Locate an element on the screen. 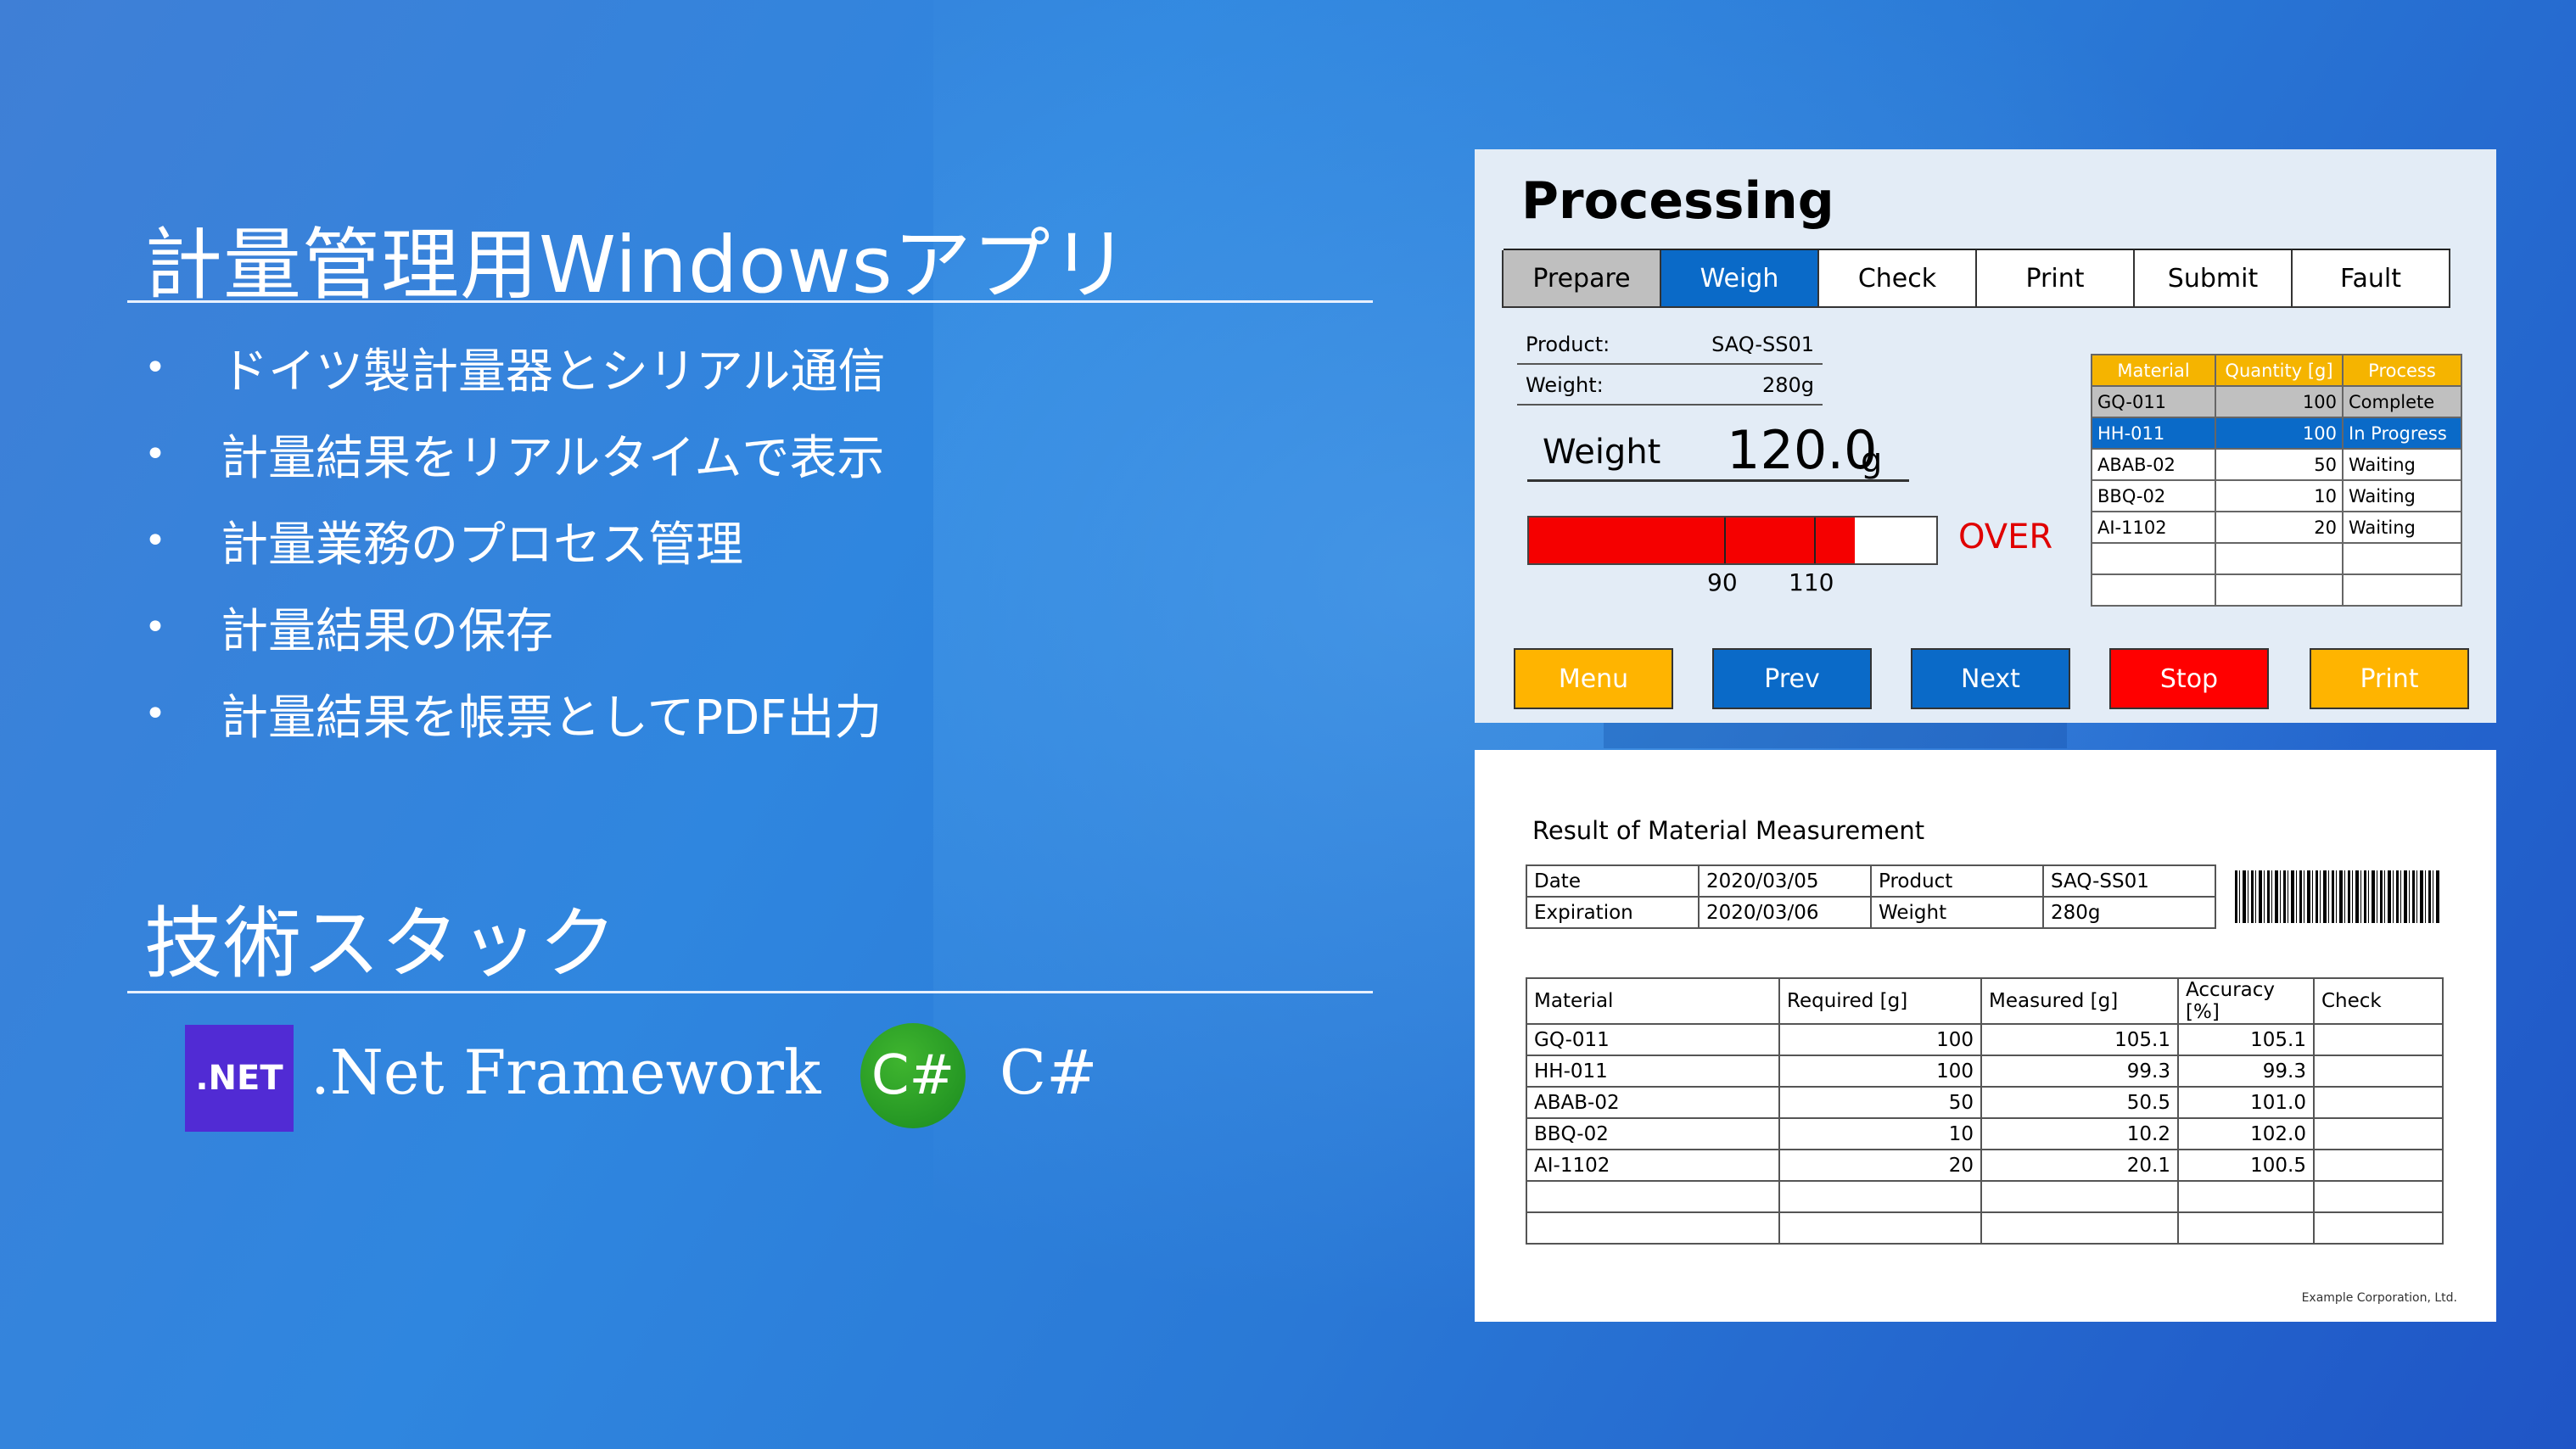  process-table-cell: In Progress is located at coordinates (2402, 433).